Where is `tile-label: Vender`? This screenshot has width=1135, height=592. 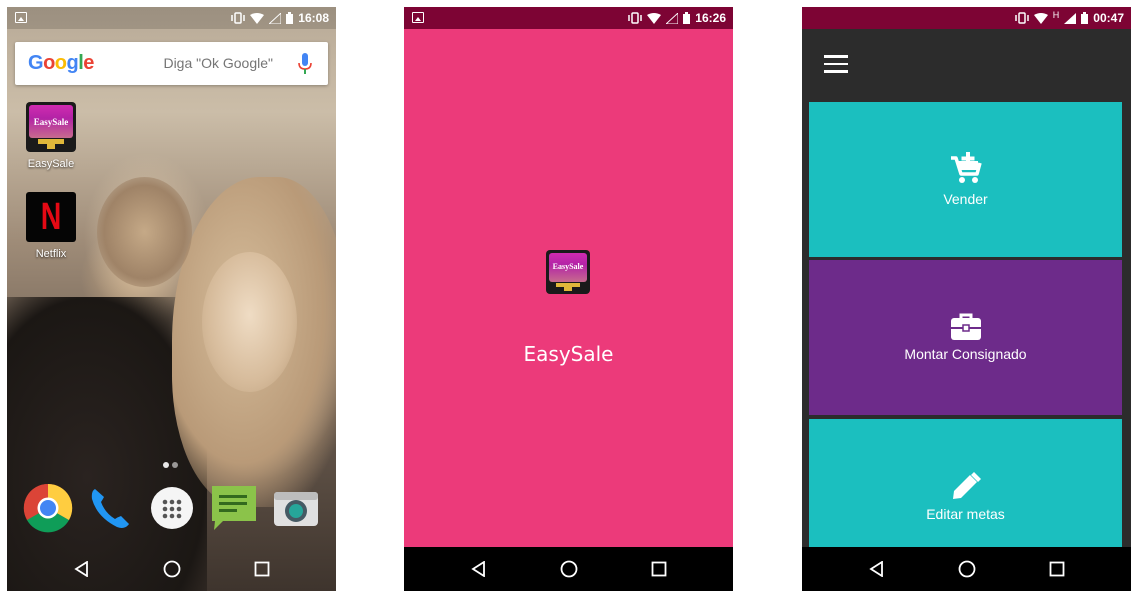
tile-label: Vender is located at coordinates (965, 199).